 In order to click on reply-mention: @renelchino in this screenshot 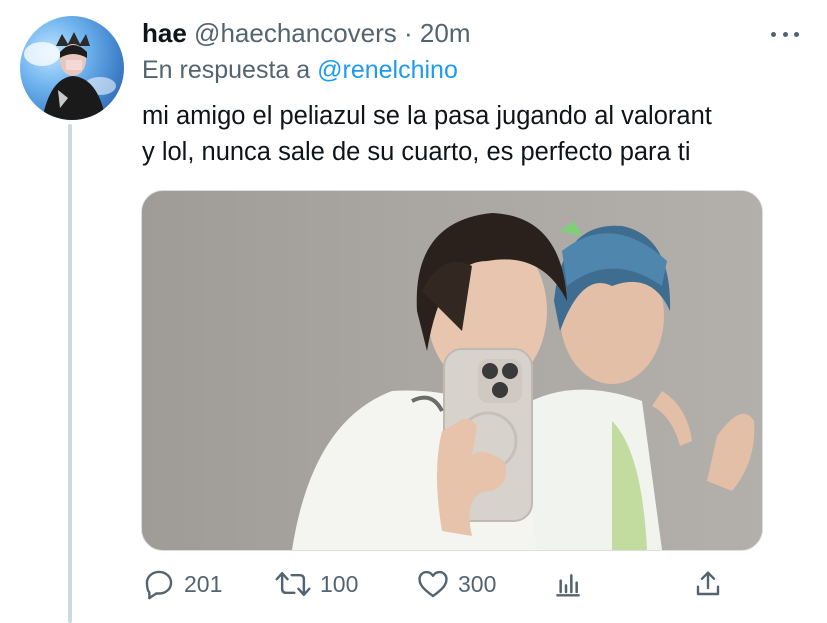, I will do `click(387, 70)`.